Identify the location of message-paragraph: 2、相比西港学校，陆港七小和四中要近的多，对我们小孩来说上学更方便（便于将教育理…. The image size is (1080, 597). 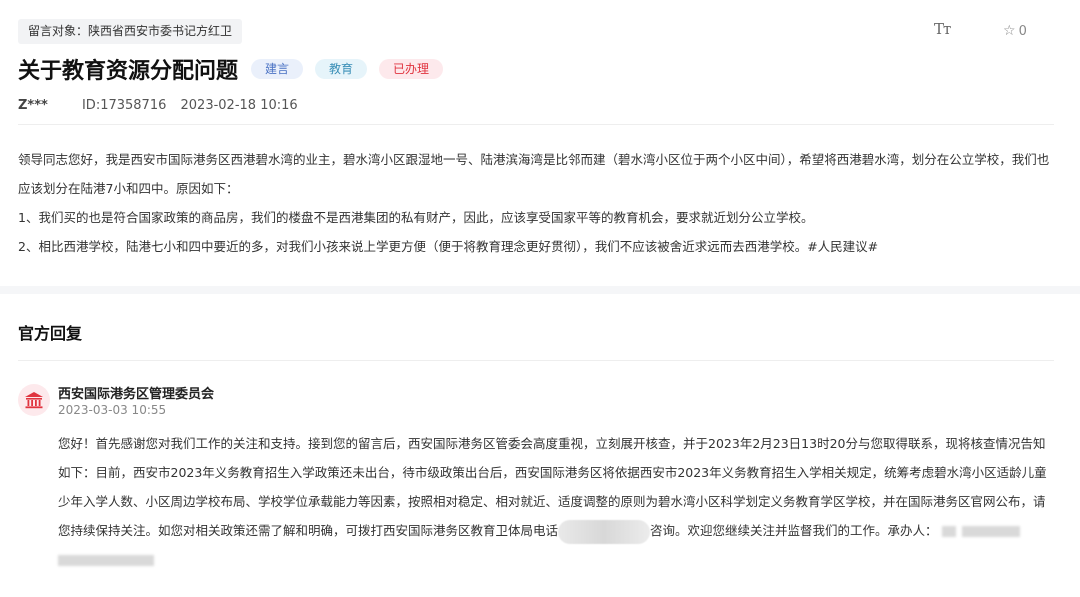
(448, 246).